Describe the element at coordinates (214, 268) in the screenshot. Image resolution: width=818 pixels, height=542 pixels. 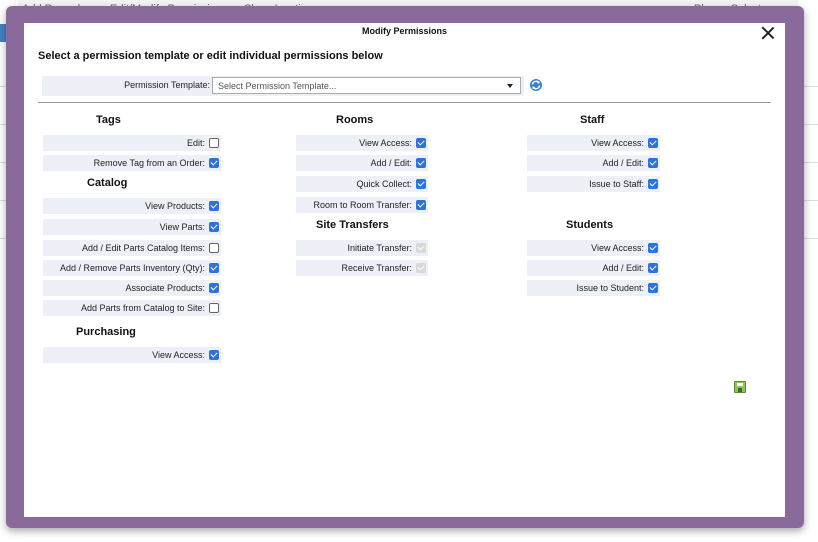
I see `checkbox-catalog-add-remove-inventory` at that location.